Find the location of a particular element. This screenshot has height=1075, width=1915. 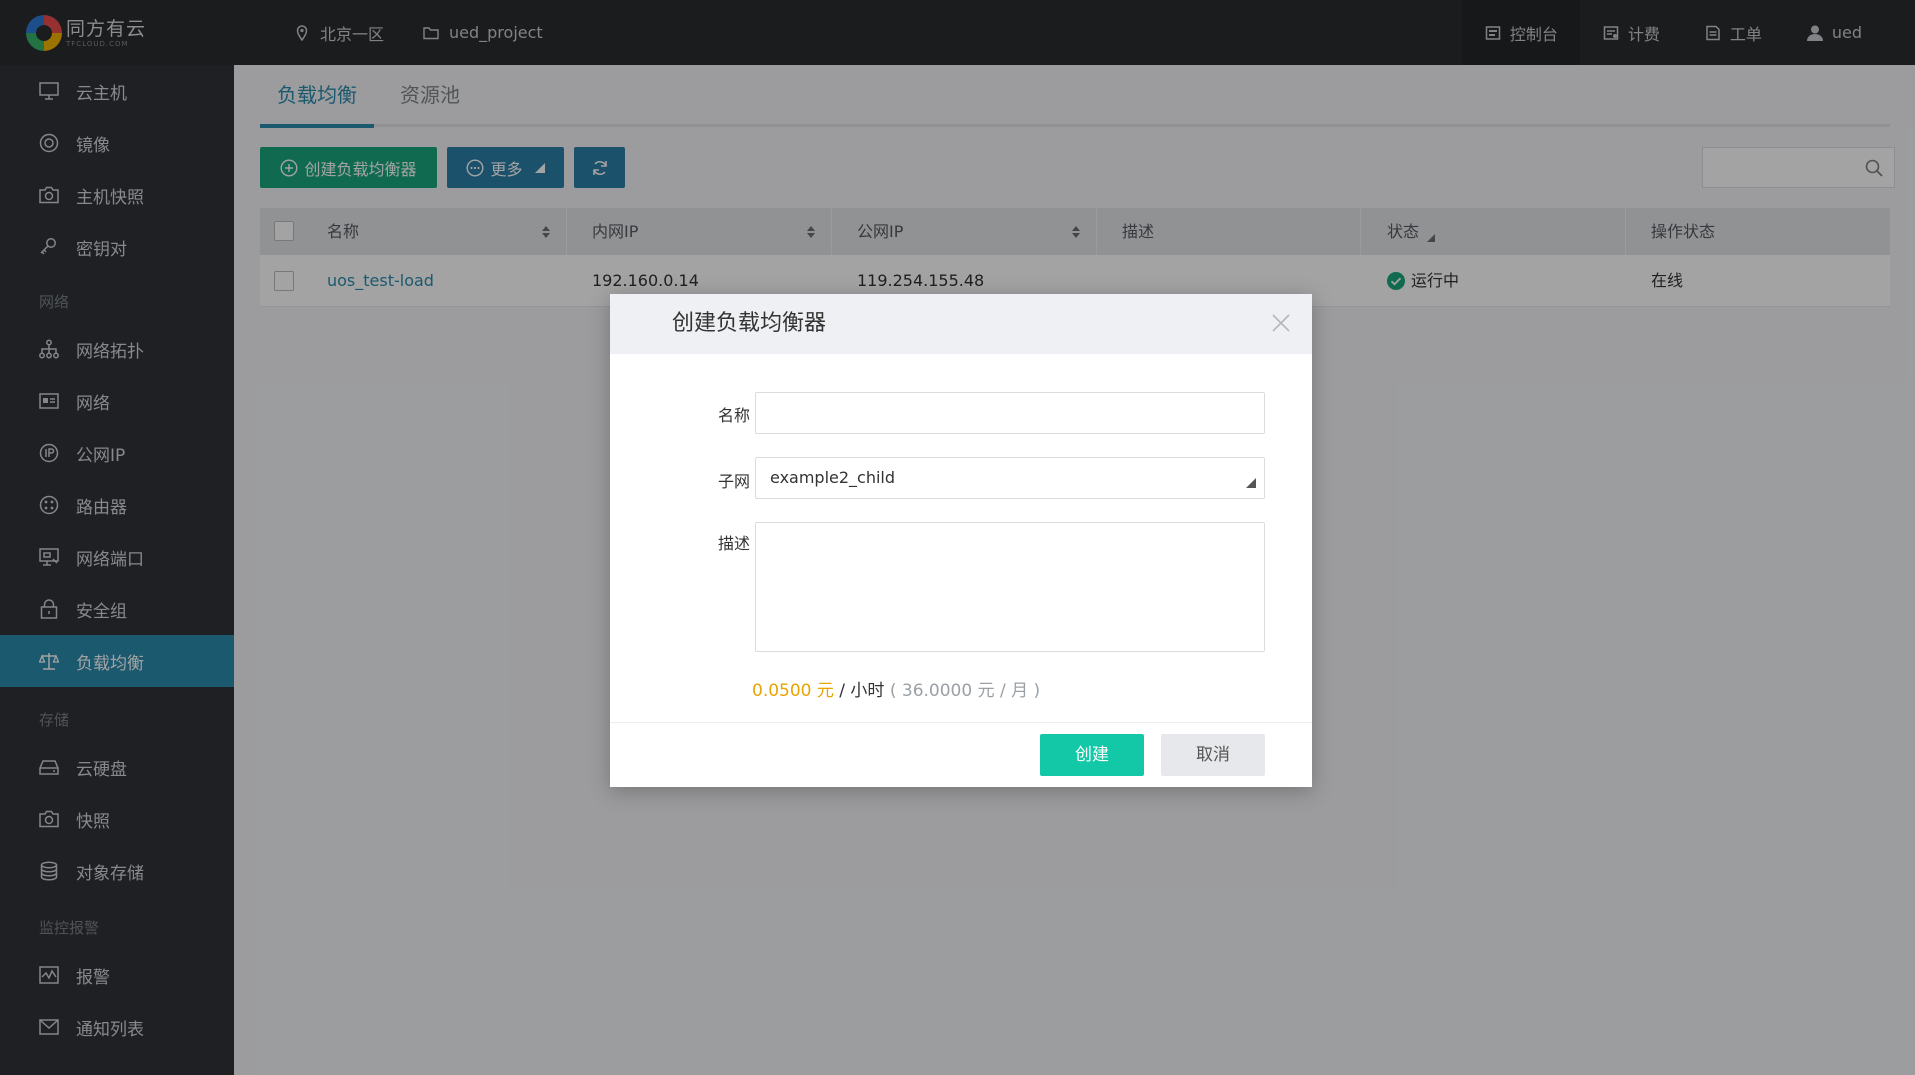

price-monthly: ( 36.0000 元 / 月 ) is located at coordinates (965, 691).